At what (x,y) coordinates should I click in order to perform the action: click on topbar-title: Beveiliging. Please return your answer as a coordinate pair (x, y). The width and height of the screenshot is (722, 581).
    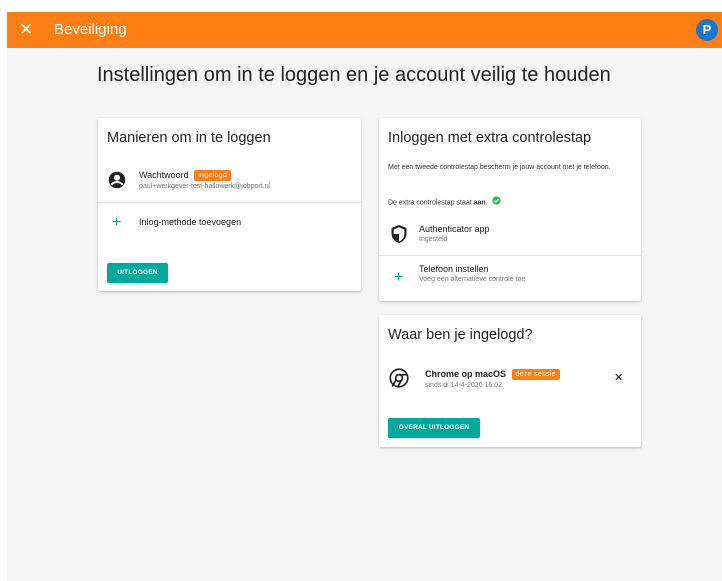
    Looking at the image, I should click on (90, 29).